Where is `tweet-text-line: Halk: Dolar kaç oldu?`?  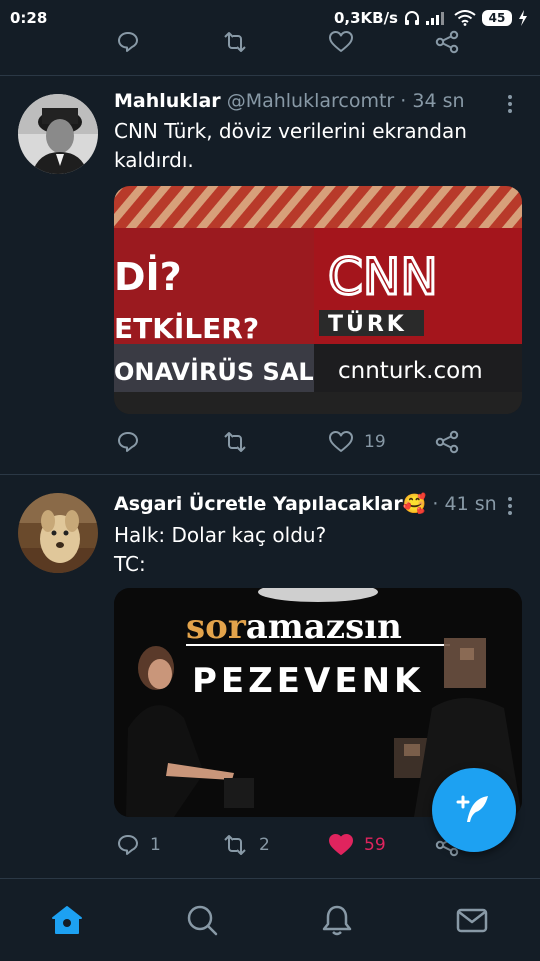 tweet-text-line: Halk: Dolar kaç oldu? is located at coordinates (220, 535).